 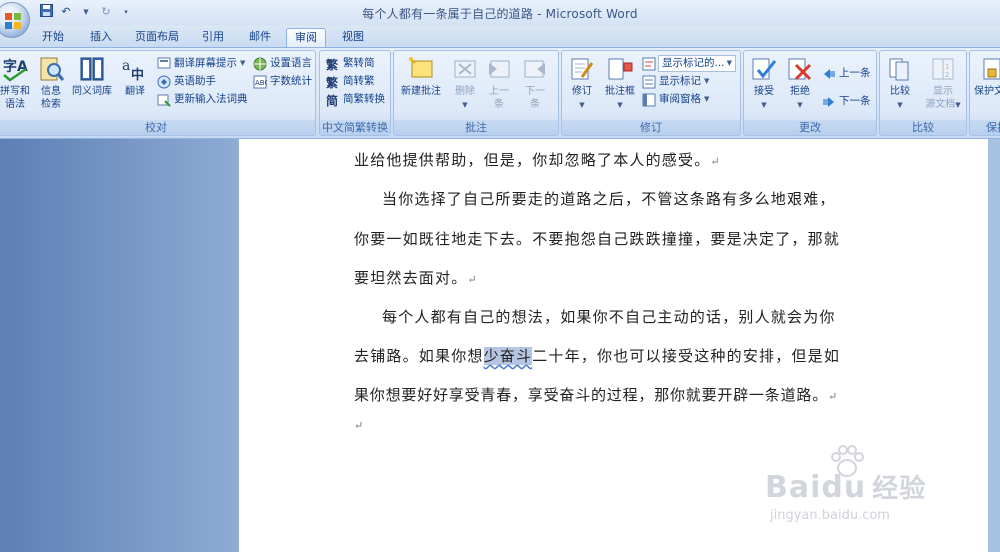 I want to click on svg-text: ABC, so click(x=261, y=83).